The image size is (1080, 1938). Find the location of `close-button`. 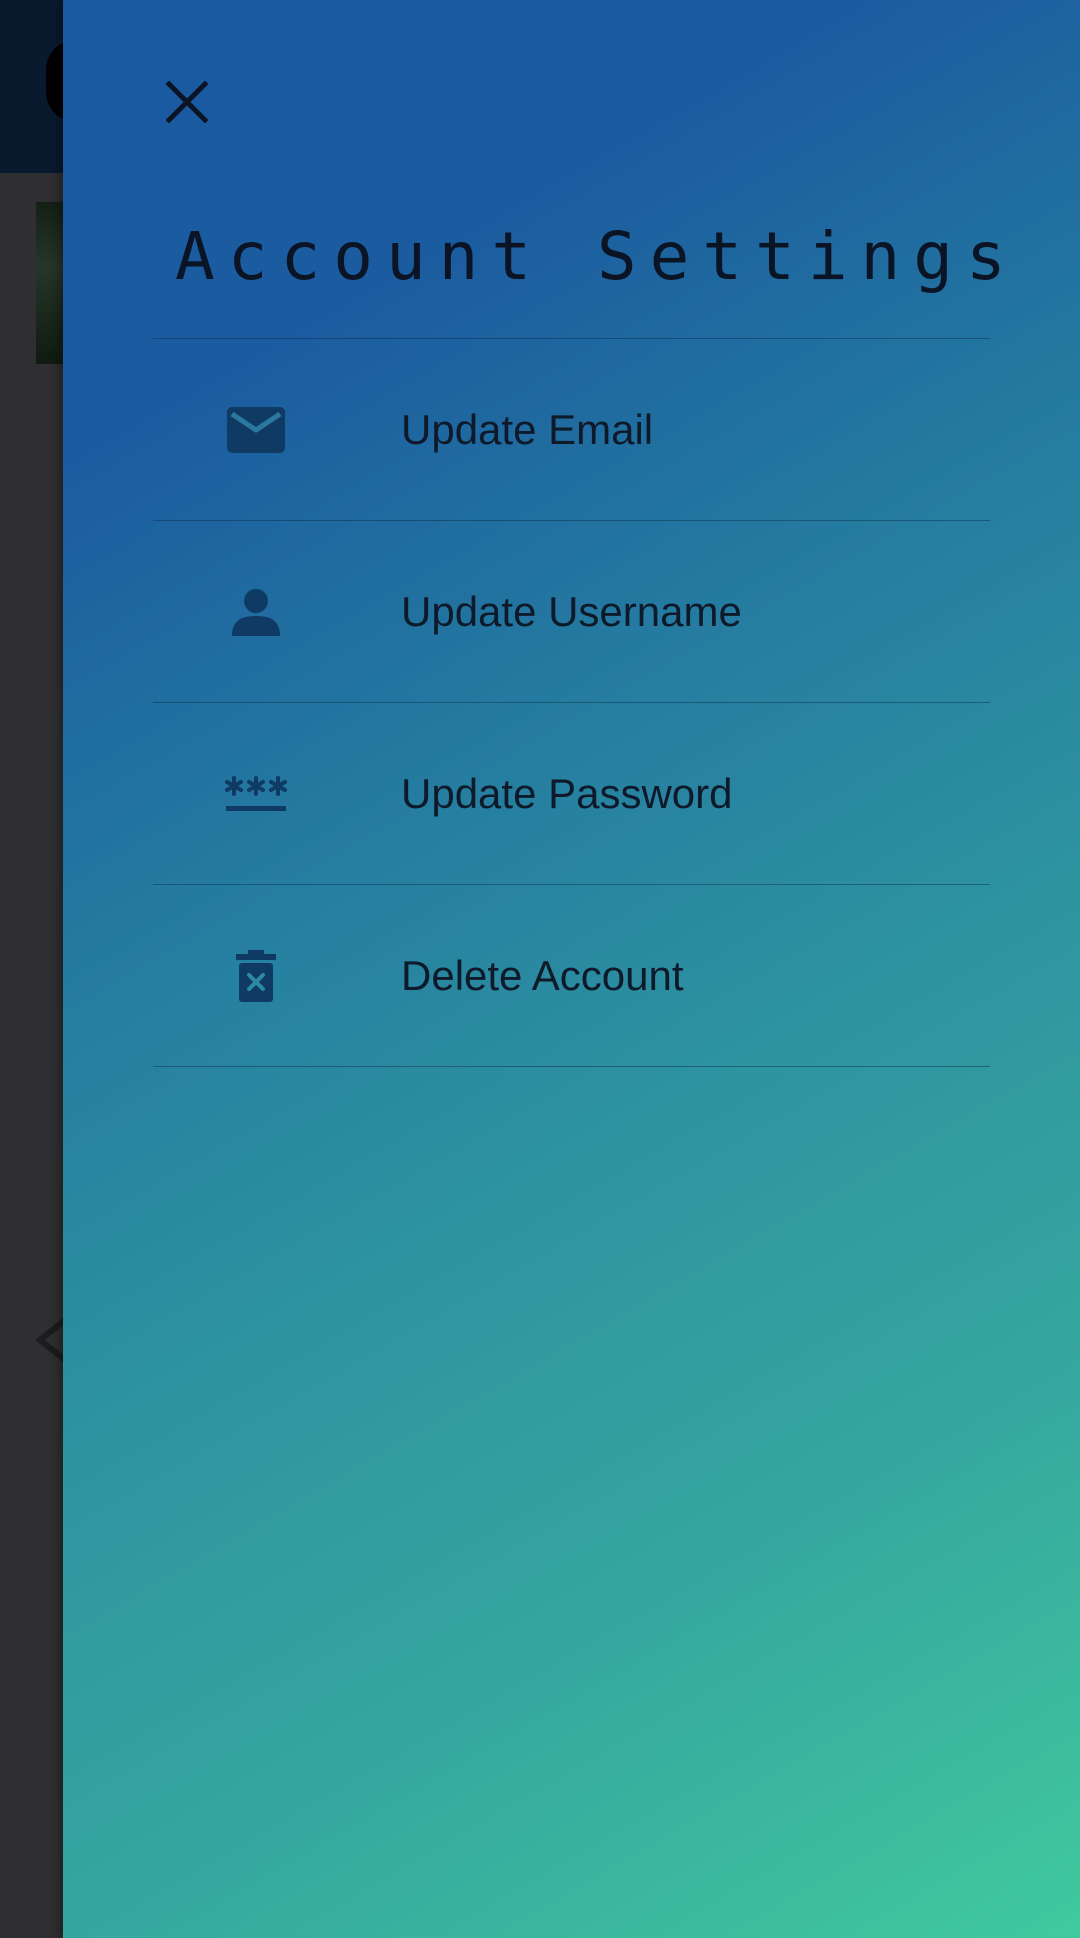

close-button is located at coordinates (187, 102).